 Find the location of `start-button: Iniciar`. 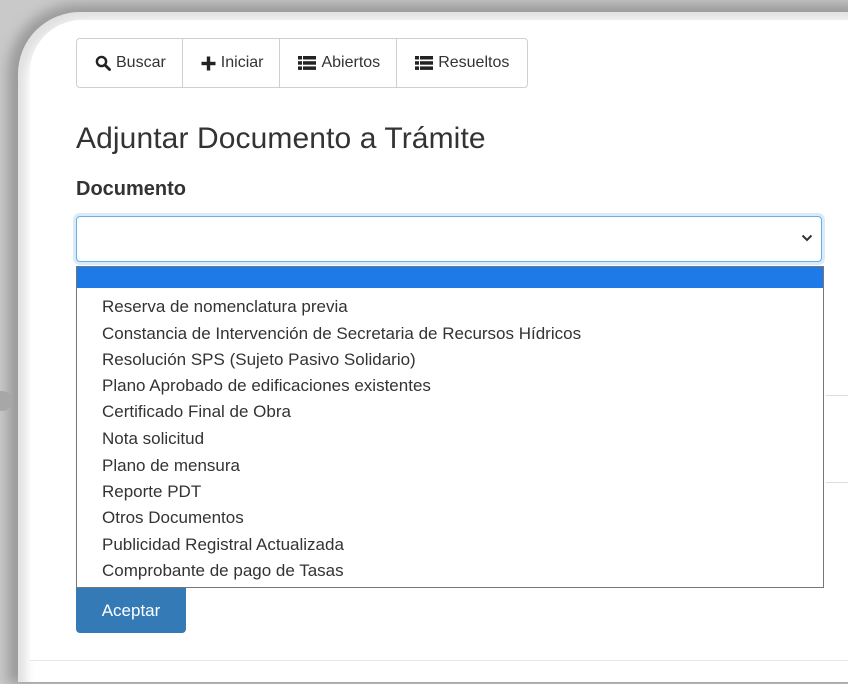

start-button: Iniciar is located at coordinates (231, 63).